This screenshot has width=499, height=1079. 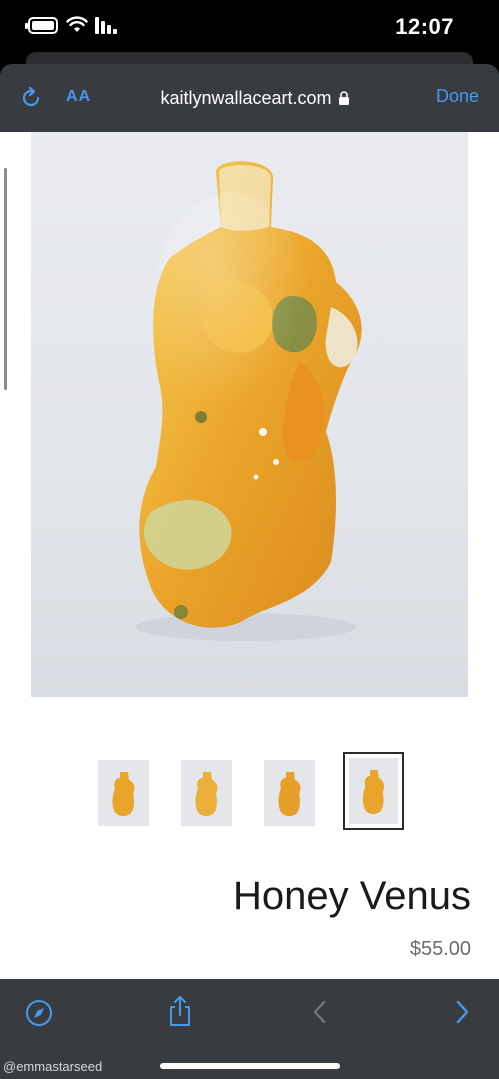 I want to click on product-thumbnail-selected, so click(x=373, y=791).